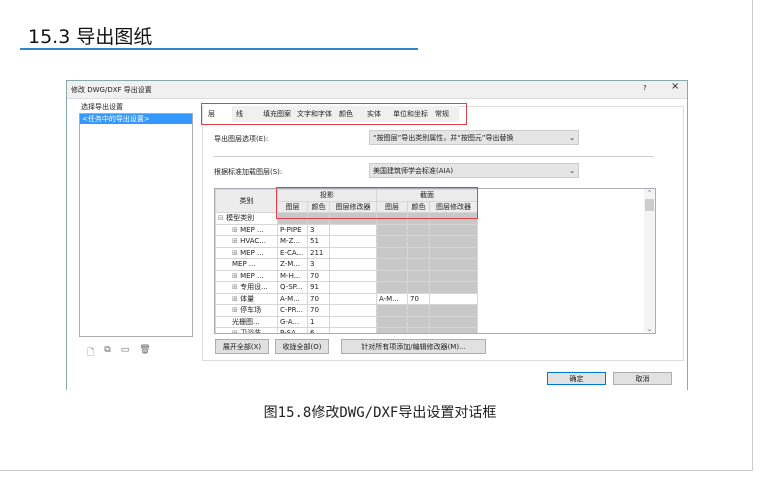 The height and width of the screenshot is (480, 760). I want to click on copy-preset-icon: ⧉, so click(107, 353).